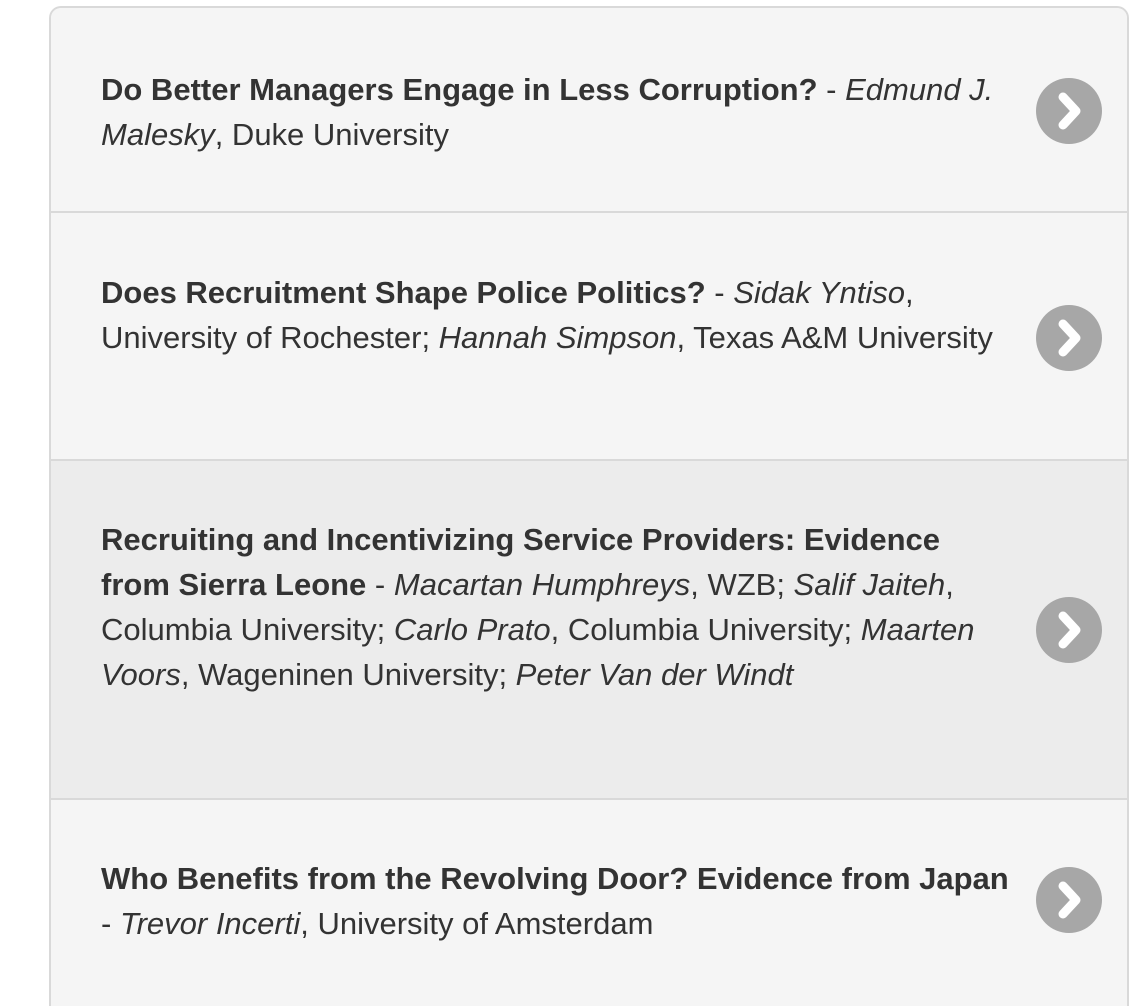 This screenshot has width=1132, height=1006. Describe the element at coordinates (472, 629) in the screenshot. I see `author-name: Carlo Prato` at that location.